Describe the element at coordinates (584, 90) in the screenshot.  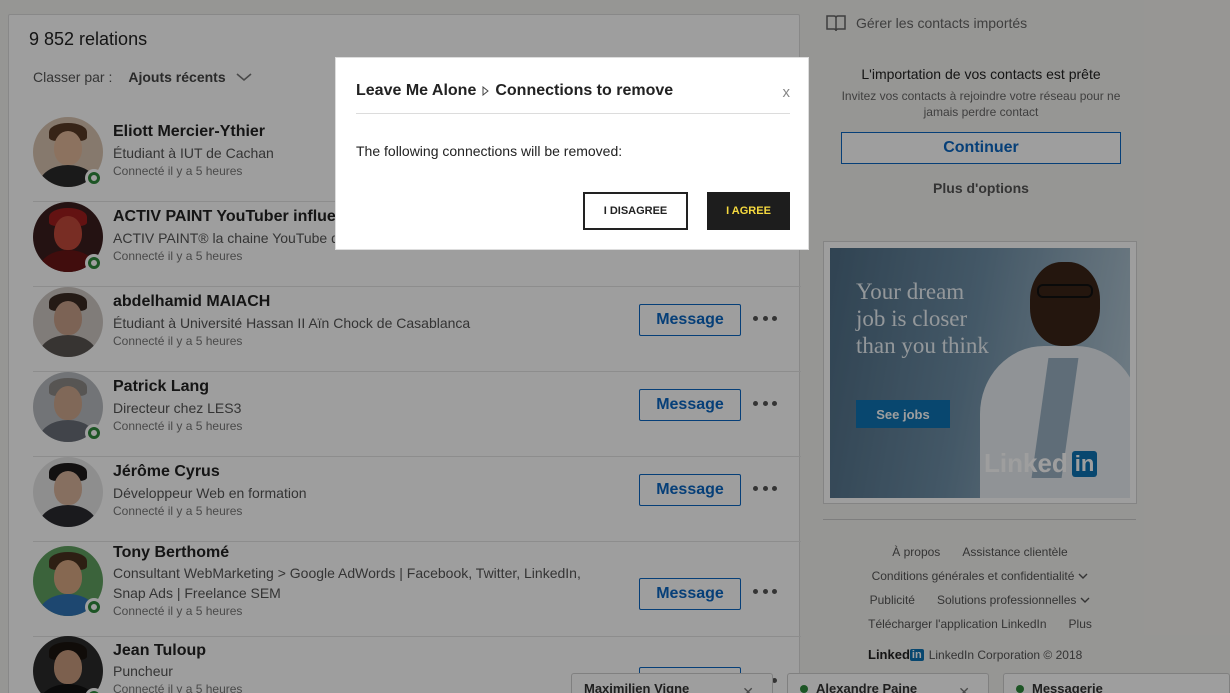
I see `dialog-title-page: Connections to remove` at that location.